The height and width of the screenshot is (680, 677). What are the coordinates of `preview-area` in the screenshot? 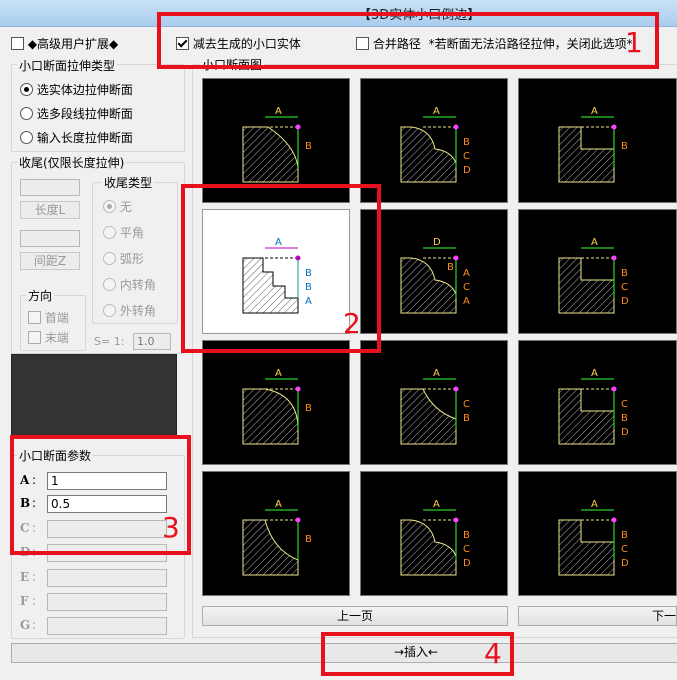 It's located at (94, 396).